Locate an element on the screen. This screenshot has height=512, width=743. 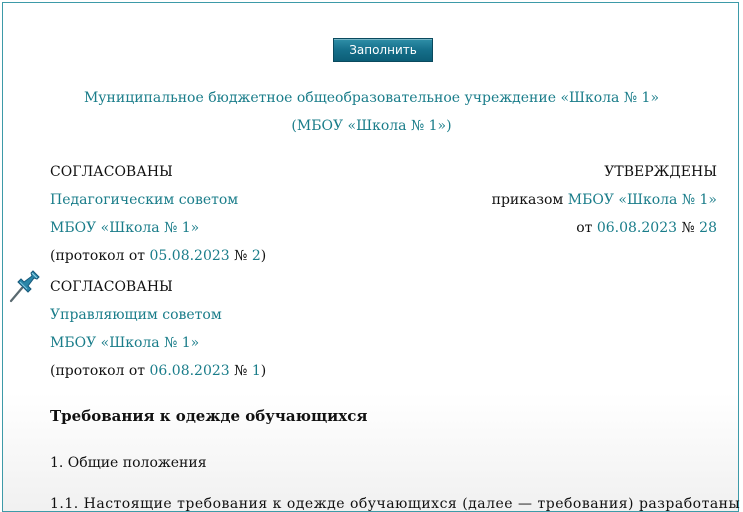
agreed-org-2: МБОУ «Школа № 1» is located at coordinates (124, 343).